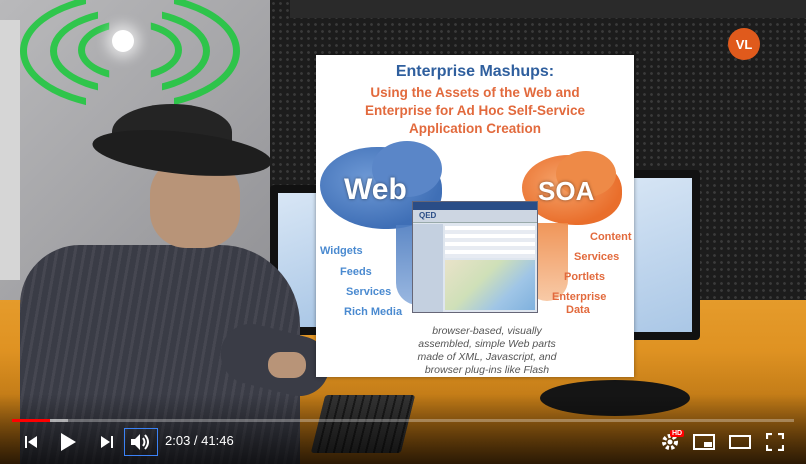  Describe the element at coordinates (356, 272) in the screenshot. I see `web-item: Feeds` at that location.